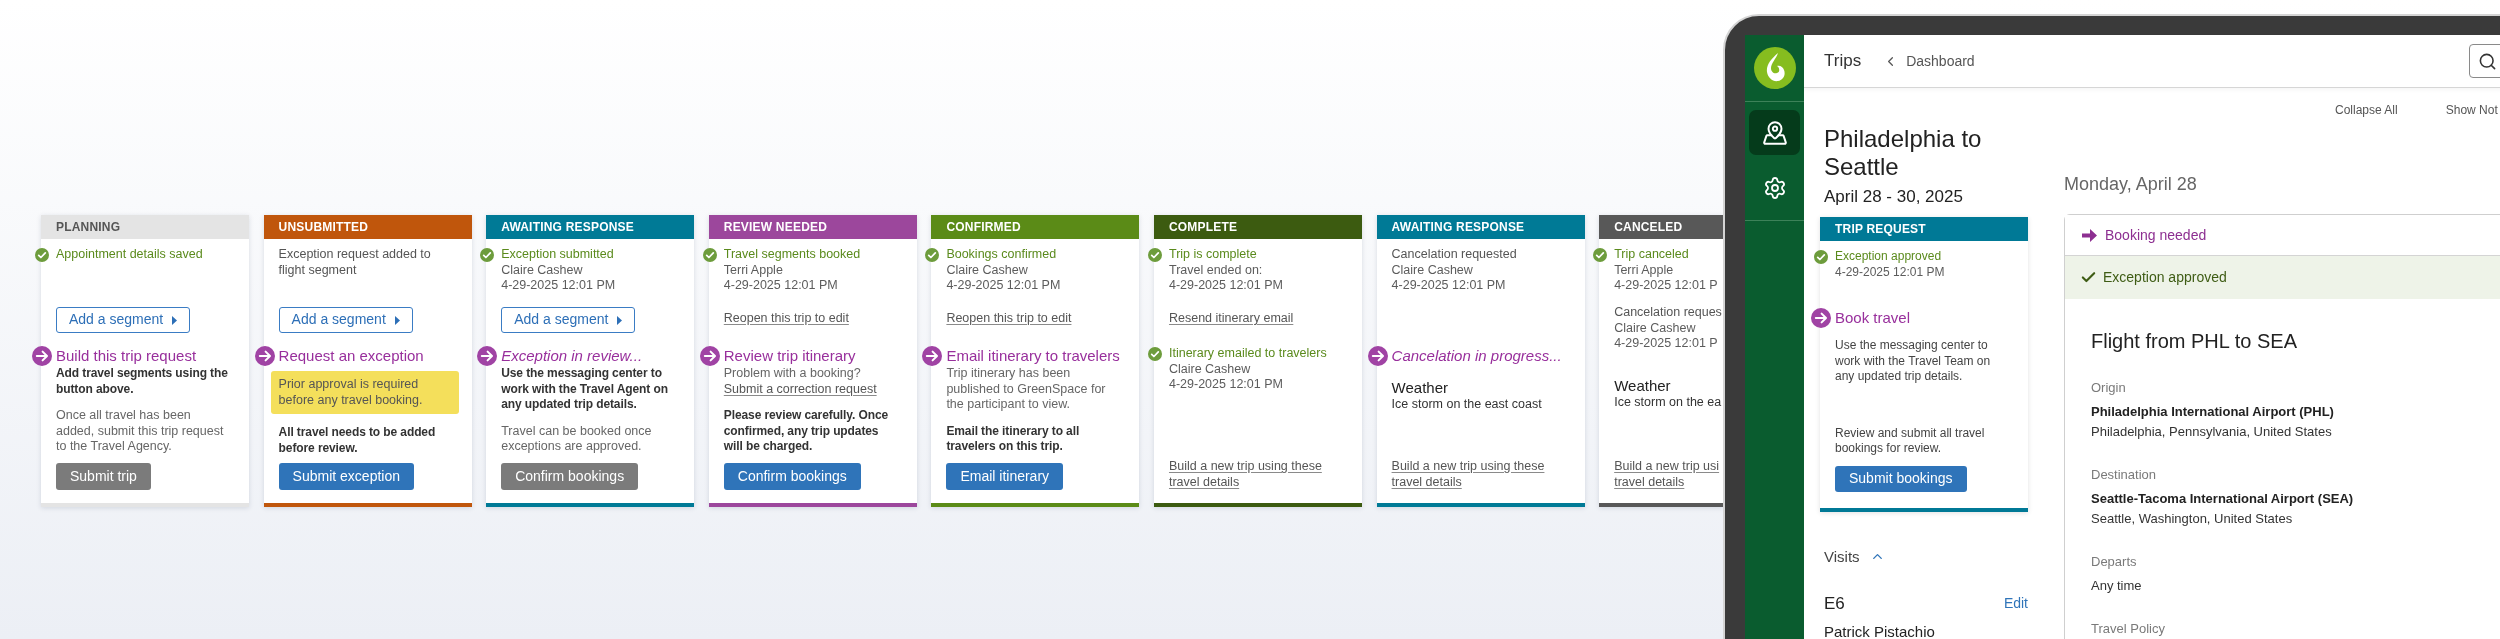 This screenshot has width=2500, height=639. What do you see at coordinates (1901, 478) in the screenshot?
I see `action-button: Submit bookings` at bounding box center [1901, 478].